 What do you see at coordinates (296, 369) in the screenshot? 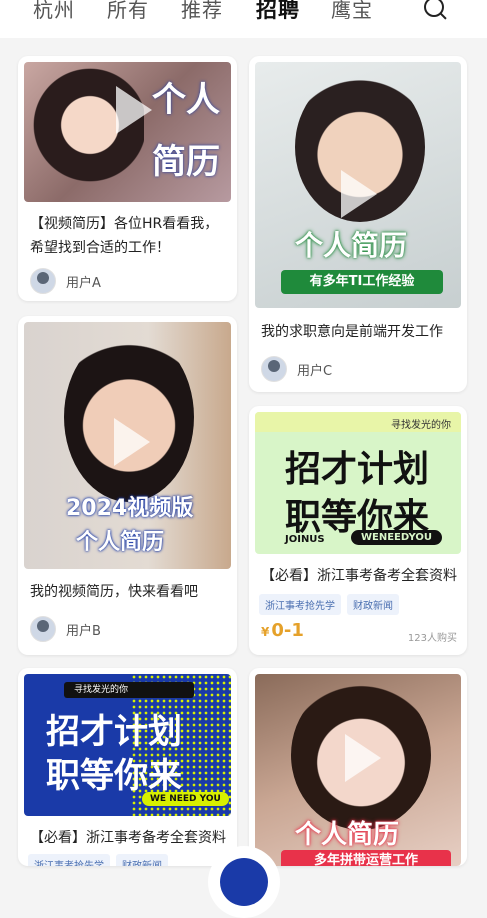
I see `user-row: 用户C` at bounding box center [296, 369].